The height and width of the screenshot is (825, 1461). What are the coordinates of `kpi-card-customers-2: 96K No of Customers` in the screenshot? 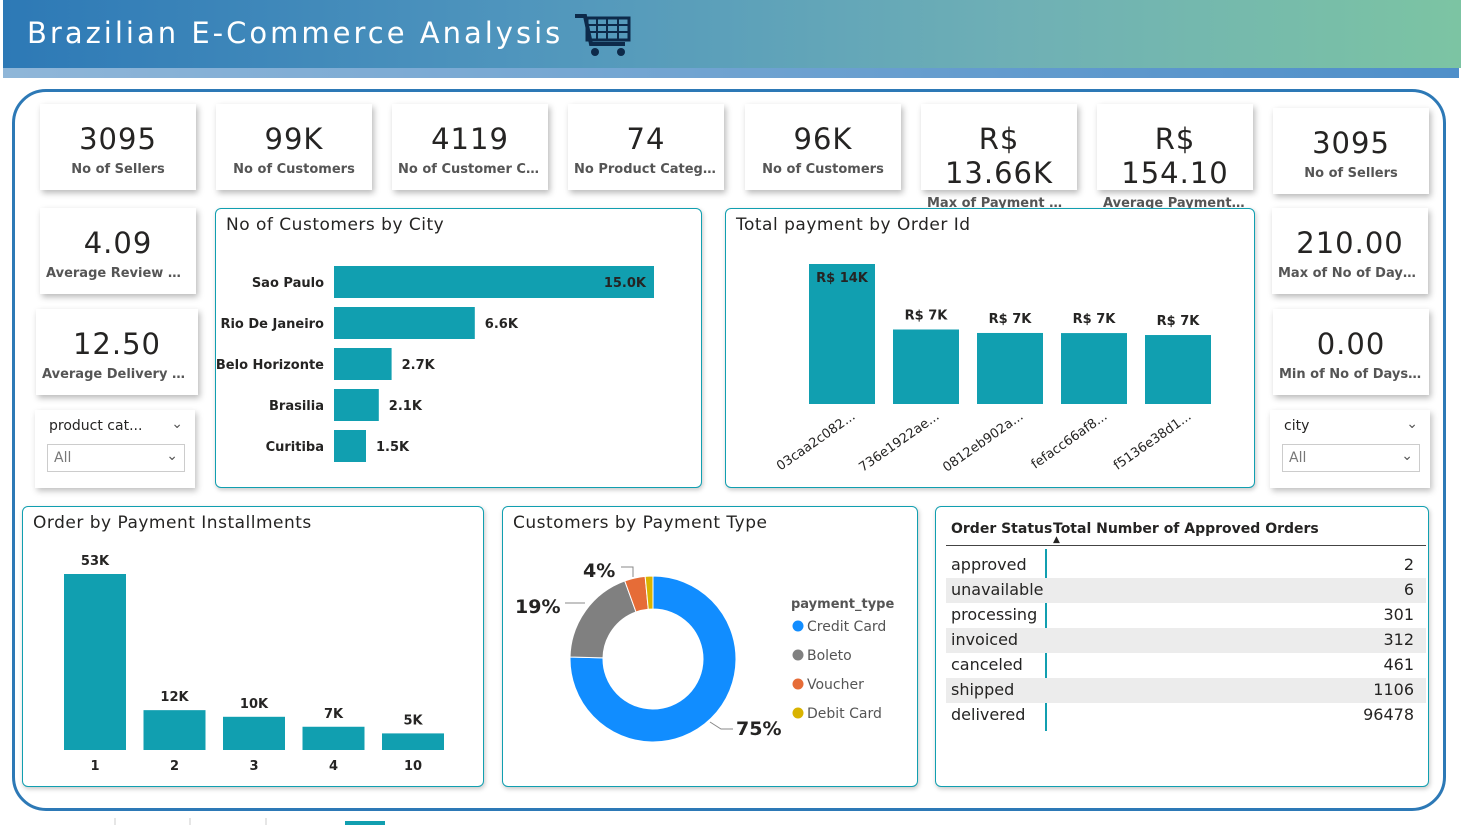 It's located at (823, 147).